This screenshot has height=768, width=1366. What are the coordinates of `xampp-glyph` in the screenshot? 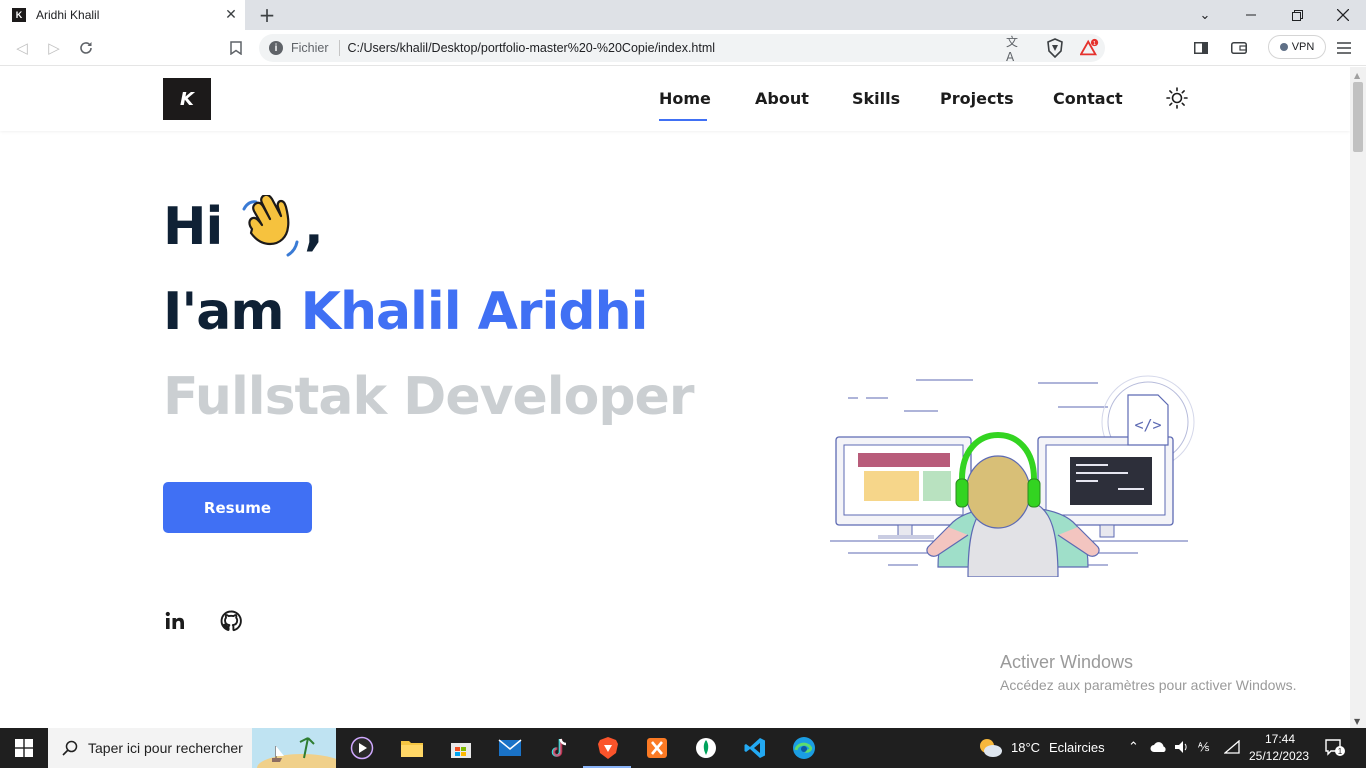 It's located at (657, 748).